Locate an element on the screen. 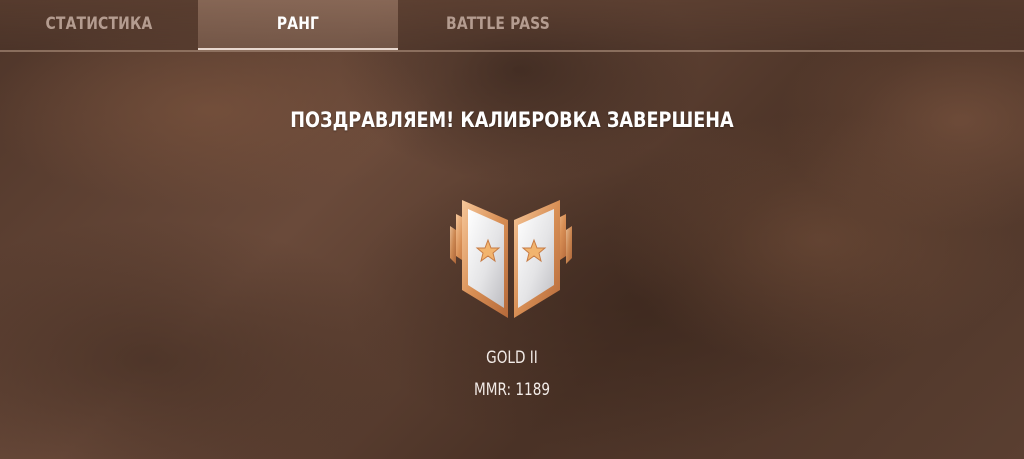  rank-name: GOLD II is located at coordinates (512, 358).